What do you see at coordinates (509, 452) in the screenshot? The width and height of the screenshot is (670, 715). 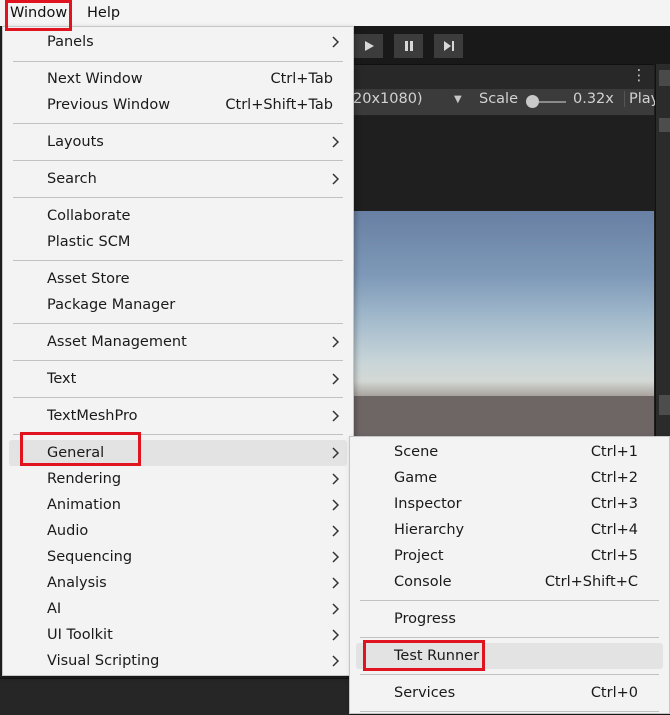 I see `menu-item-scene: Scene Ctrl+1` at bounding box center [509, 452].